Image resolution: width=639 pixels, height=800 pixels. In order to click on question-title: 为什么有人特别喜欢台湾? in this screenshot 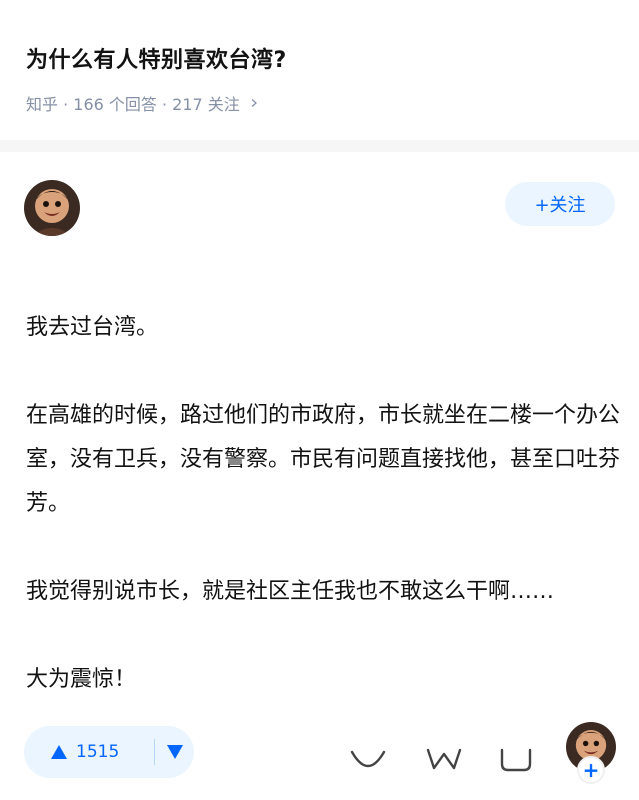, I will do `click(156, 58)`.